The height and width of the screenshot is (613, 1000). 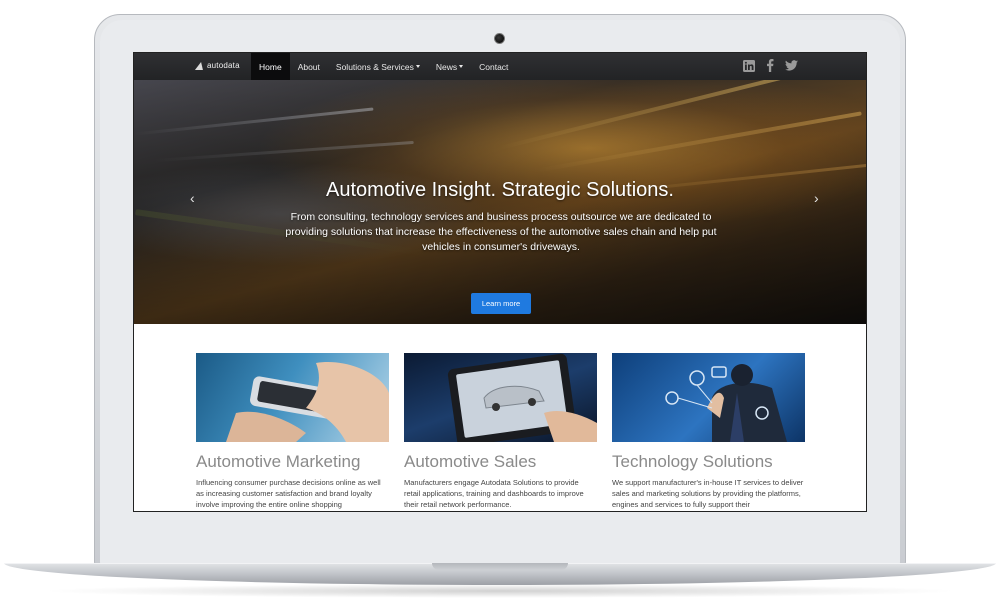 I want to click on nav-item-label: Contact, so click(x=494, y=66).